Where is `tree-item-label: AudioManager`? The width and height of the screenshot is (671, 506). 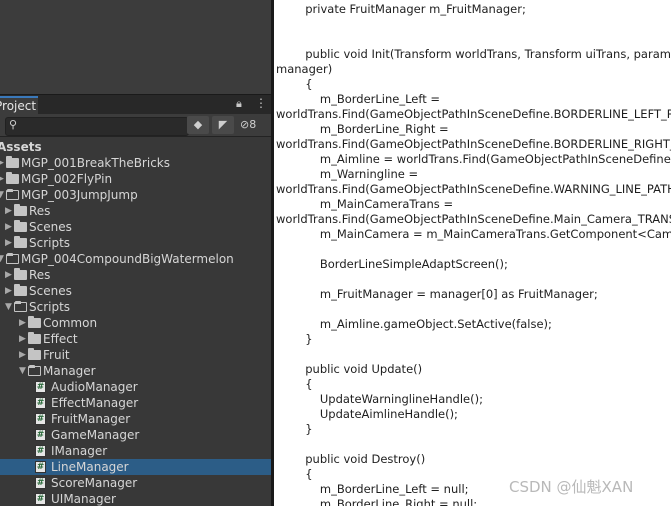
tree-item-label: AudioManager is located at coordinates (94, 387).